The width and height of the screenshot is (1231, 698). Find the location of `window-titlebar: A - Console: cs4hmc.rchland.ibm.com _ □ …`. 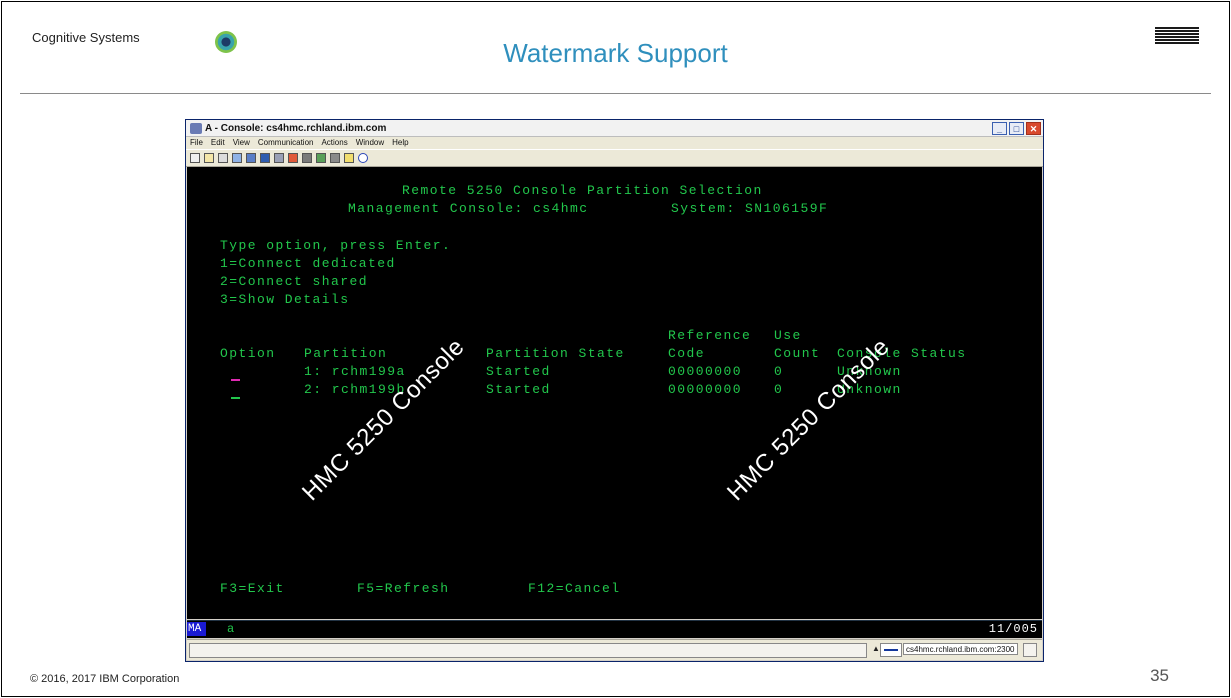

window-titlebar: A - Console: cs4hmc.rchland.ibm.com _ □ … is located at coordinates (614, 128).